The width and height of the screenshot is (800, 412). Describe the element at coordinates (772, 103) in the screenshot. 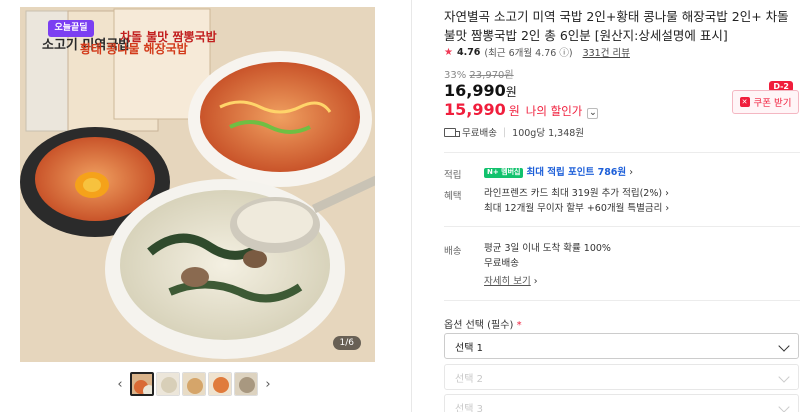

I see `coupon-button-label: 쿠폰 받기` at that location.